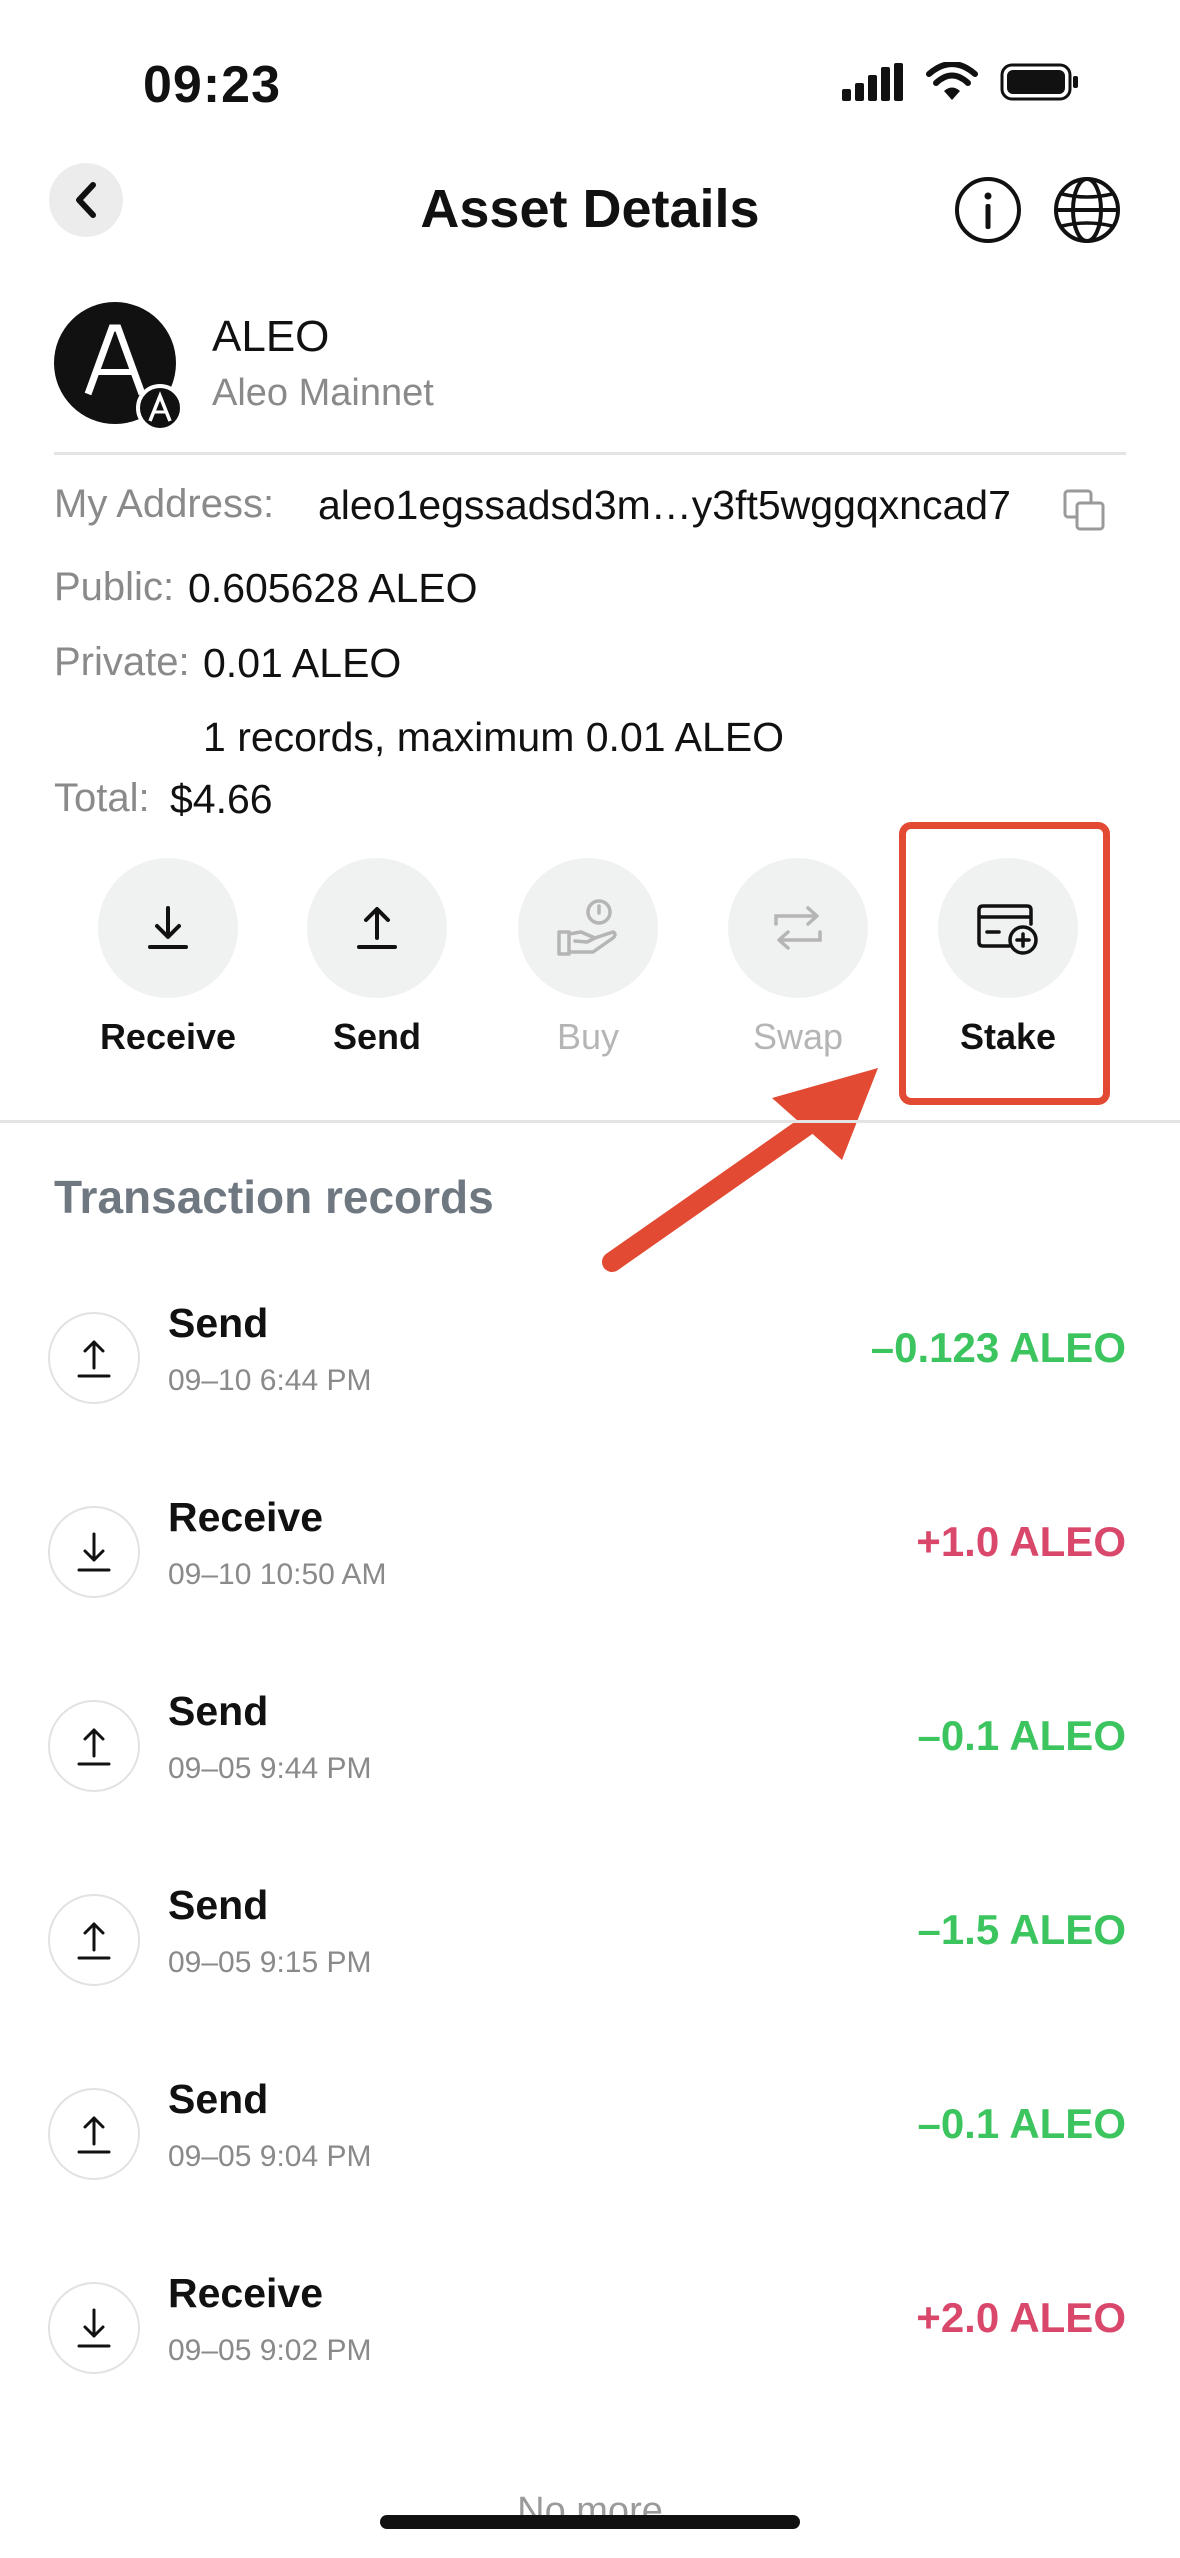 The height and width of the screenshot is (2558, 1180). What do you see at coordinates (590, 2522) in the screenshot?
I see `home-indicator` at bounding box center [590, 2522].